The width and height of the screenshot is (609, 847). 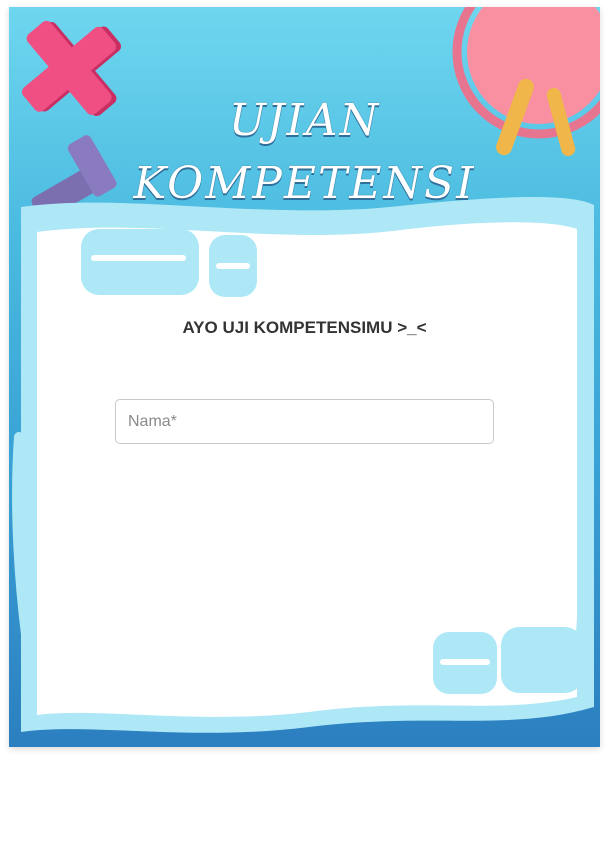 What do you see at coordinates (304, 327) in the screenshot?
I see `page-subtitle: AYO UJI KOMPETENSIMU >_<` at bounding box center [304, 327].